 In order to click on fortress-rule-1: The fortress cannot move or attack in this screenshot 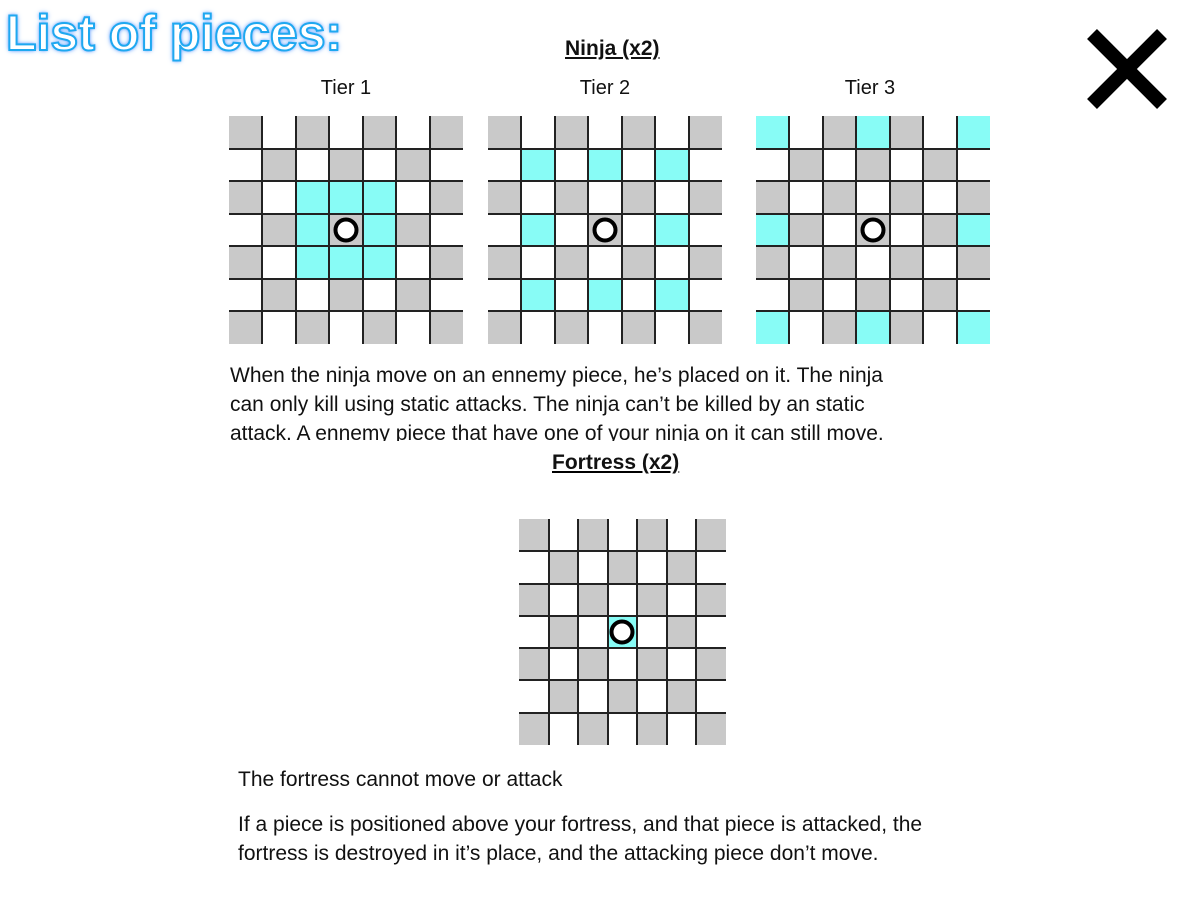, I will do `click(400, 779)`.